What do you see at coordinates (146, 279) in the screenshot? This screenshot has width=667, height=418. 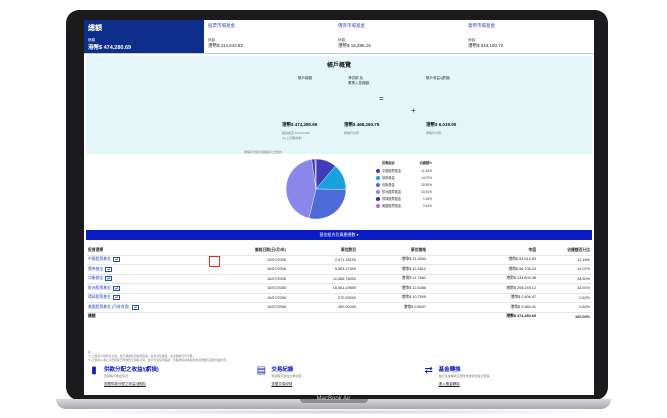 I see `fund-cell: 均衡基金` at bounding box center [146, 279].